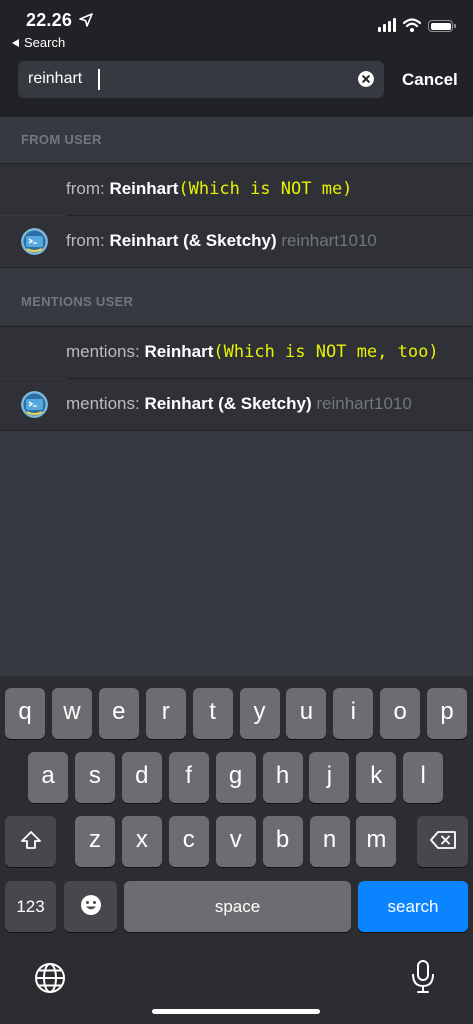 This screenshot has width=473, height=1024. I want to click on key-u: u, so click(306, 713).